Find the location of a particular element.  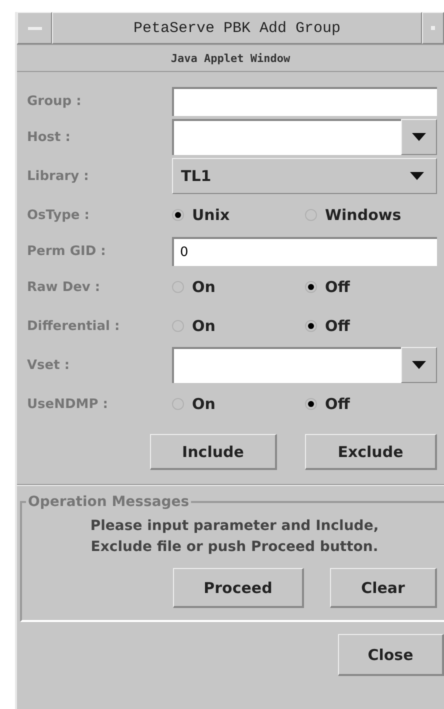

radio-label: Windows is located at coordinates (363, 215).